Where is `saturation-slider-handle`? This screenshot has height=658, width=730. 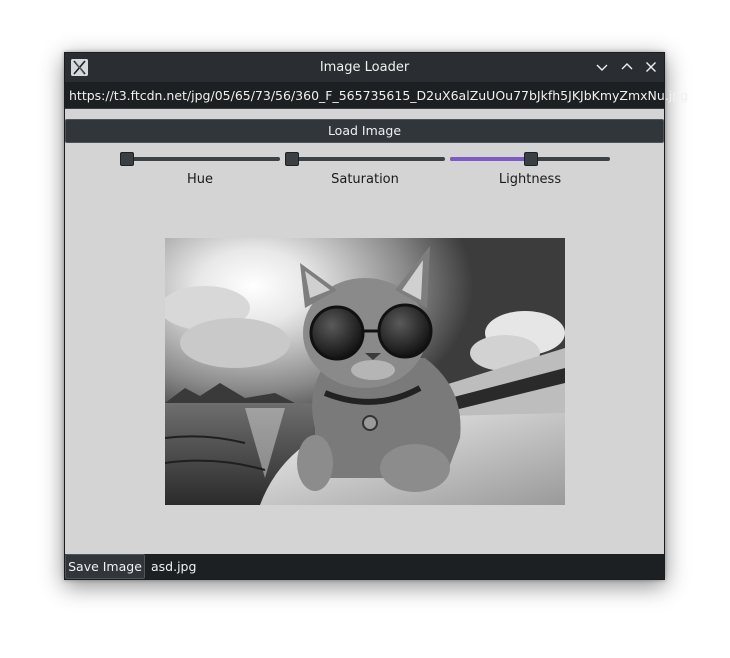 saturation-slider-handle is located at coordinates (292, 159).